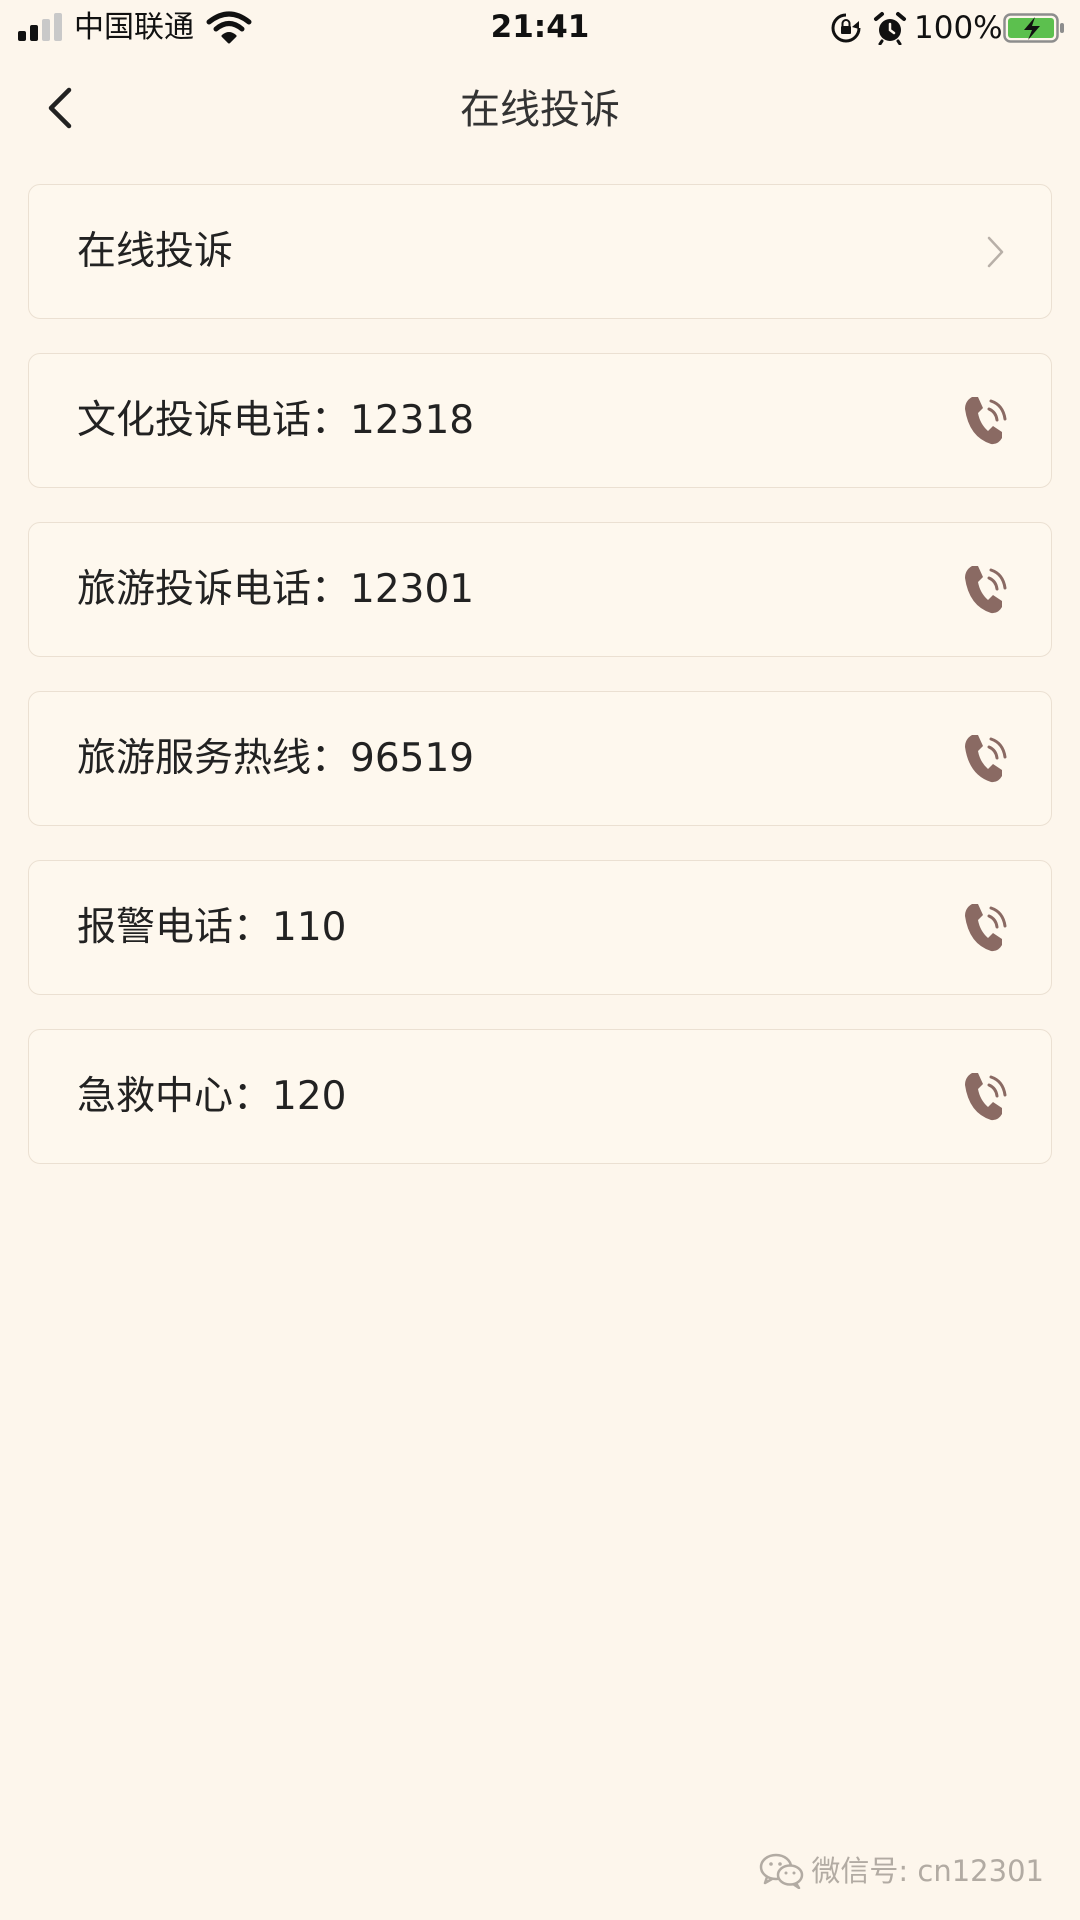  I want to click on list-item-label: 急救中心：120, so click(212, 1096).